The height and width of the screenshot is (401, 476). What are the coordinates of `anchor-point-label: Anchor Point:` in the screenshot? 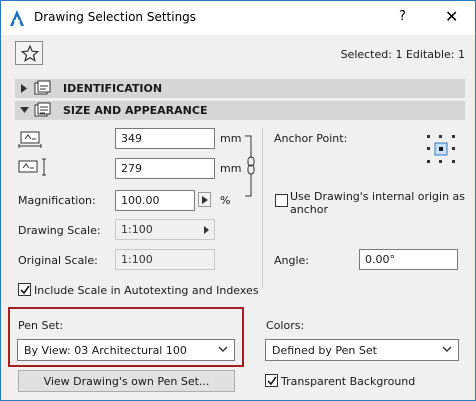 It's located at (311, 138).